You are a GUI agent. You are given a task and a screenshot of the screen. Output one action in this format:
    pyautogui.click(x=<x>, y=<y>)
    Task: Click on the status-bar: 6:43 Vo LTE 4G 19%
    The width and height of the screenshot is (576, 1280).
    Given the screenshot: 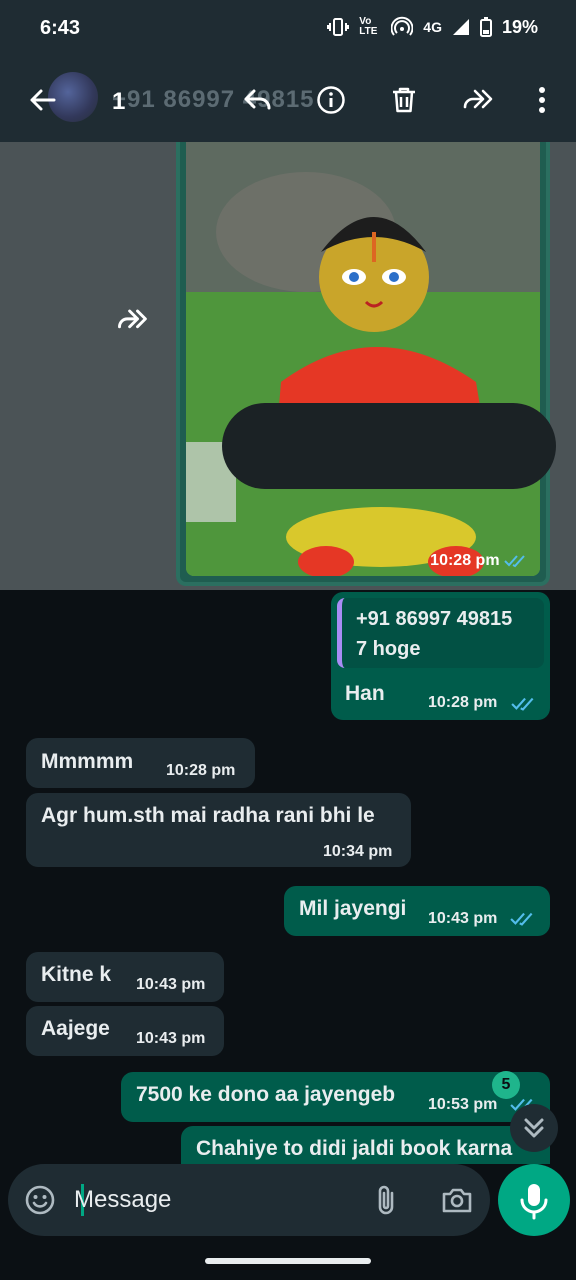 What is the action you would take?
    pyautogui.click(x=288, y=29)
    